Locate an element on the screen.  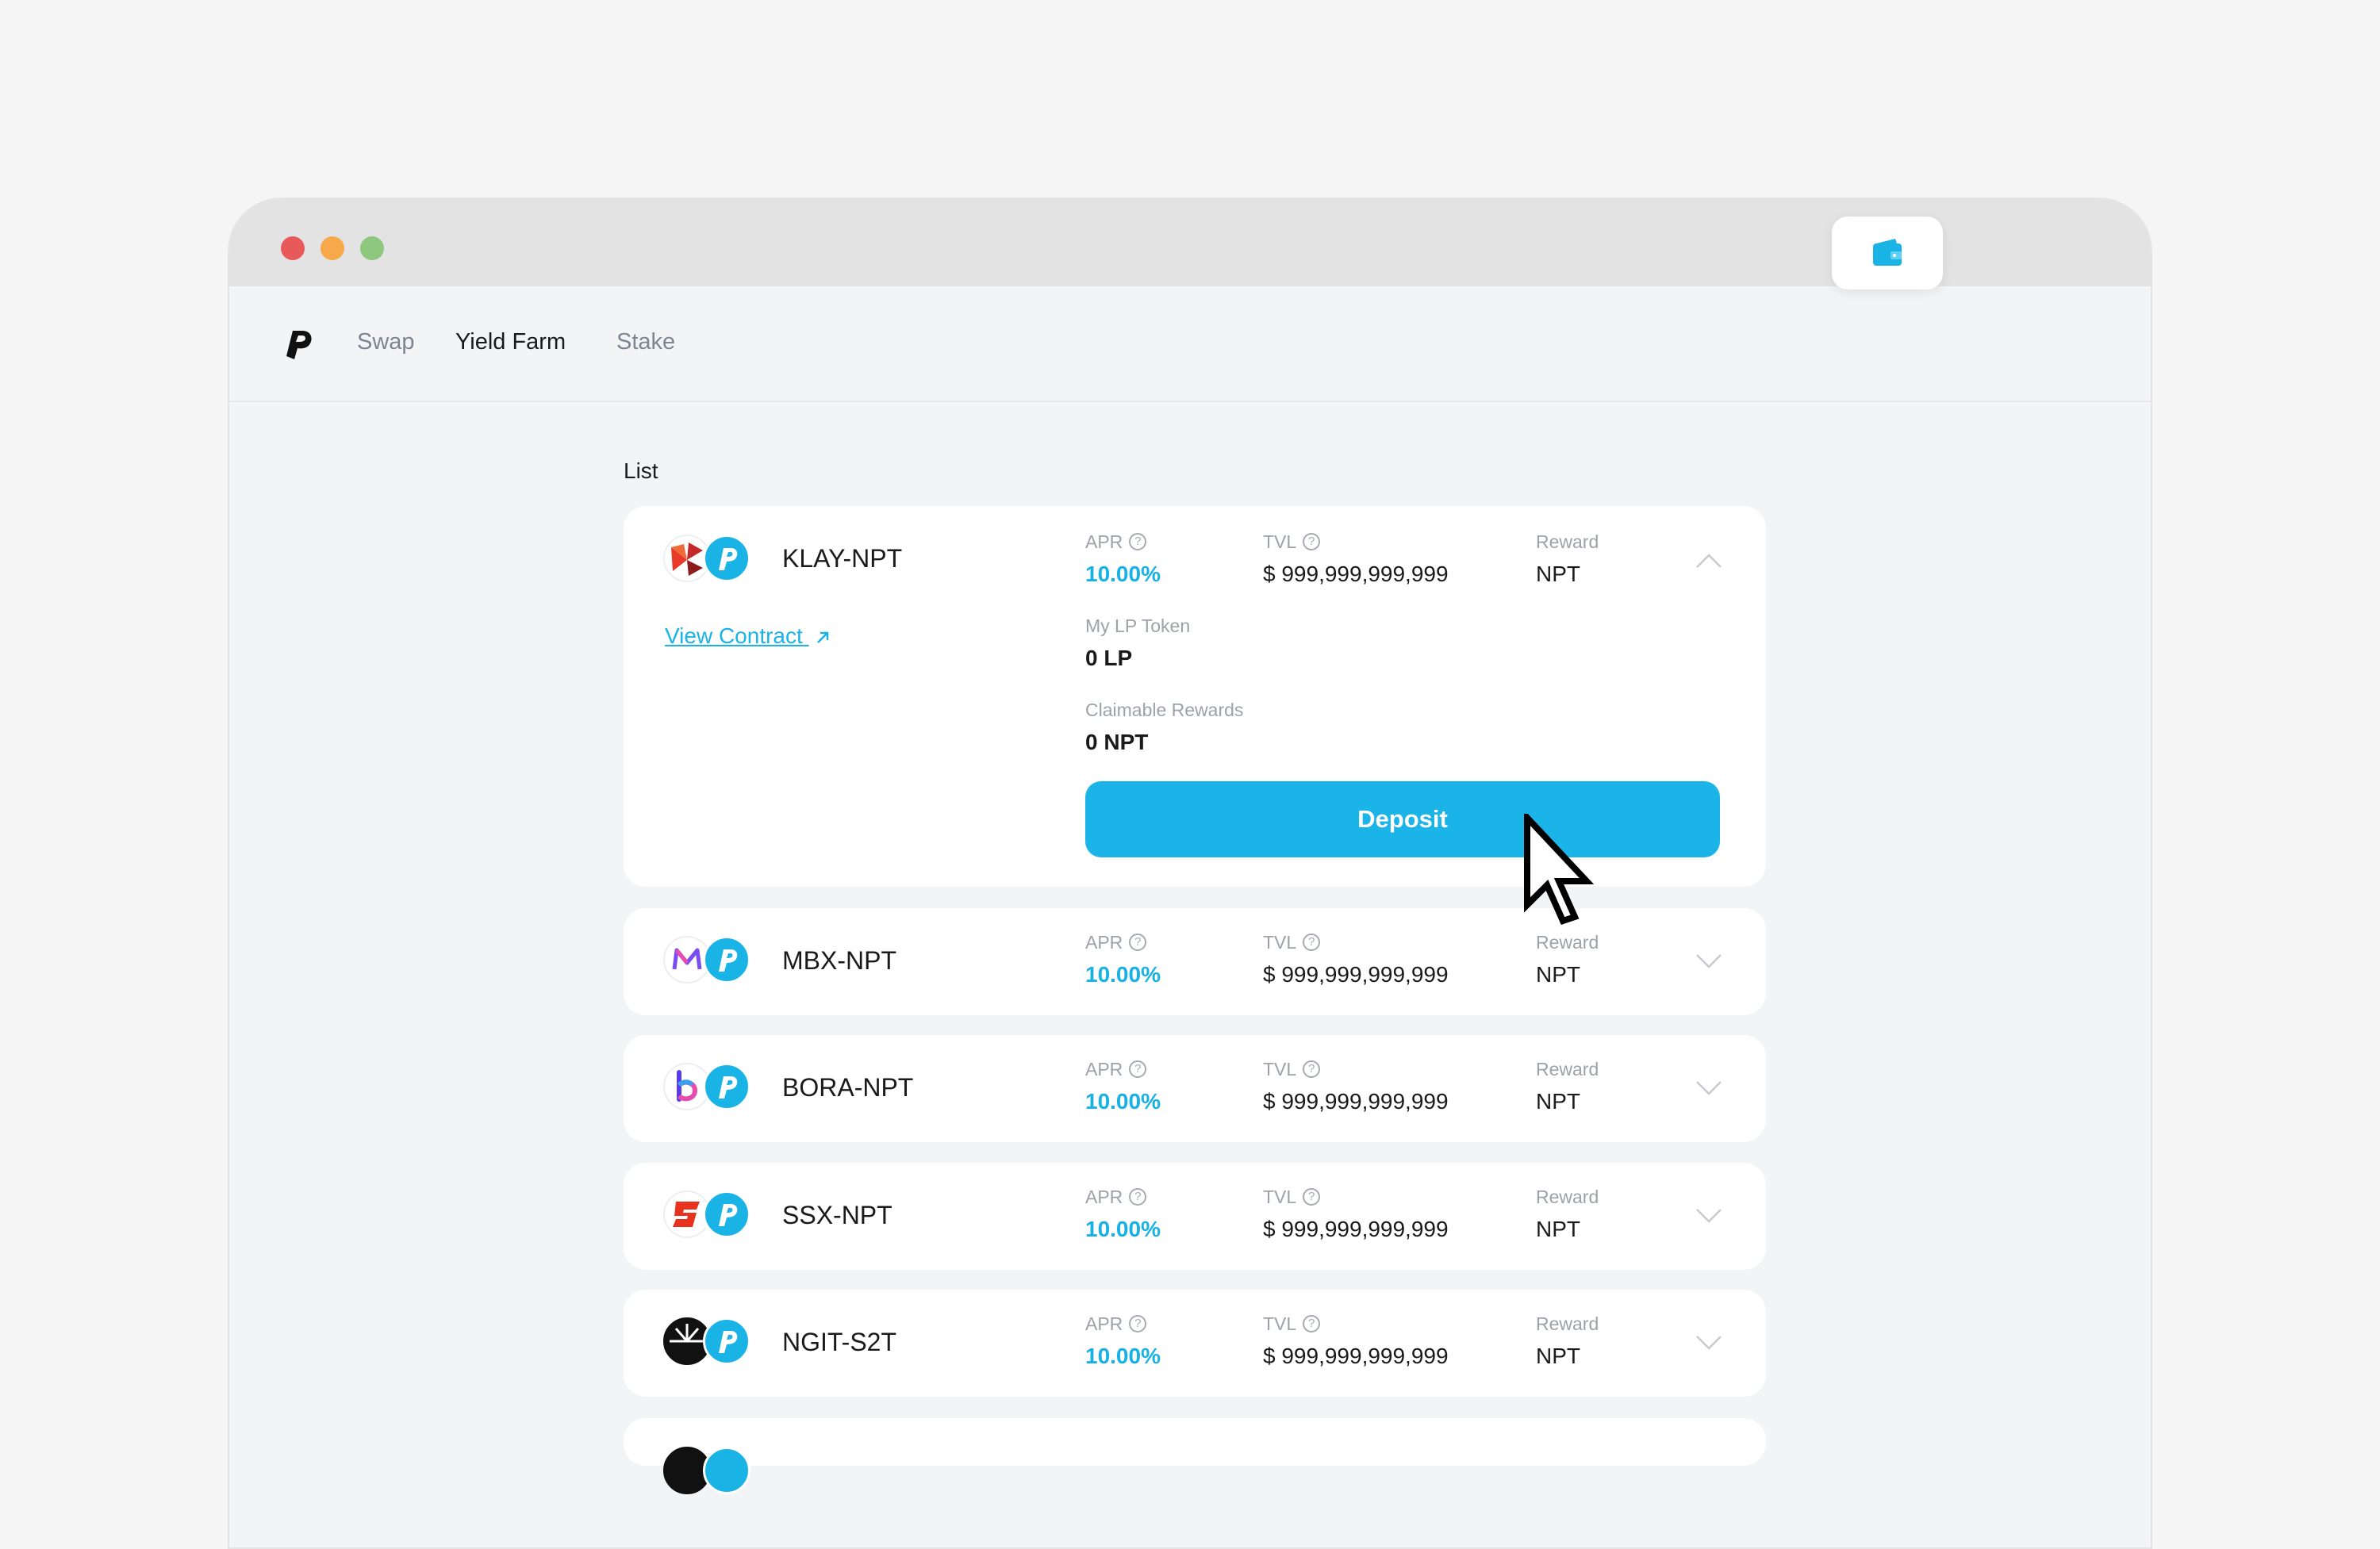
list-title: List is located at coordinates (641, 470).